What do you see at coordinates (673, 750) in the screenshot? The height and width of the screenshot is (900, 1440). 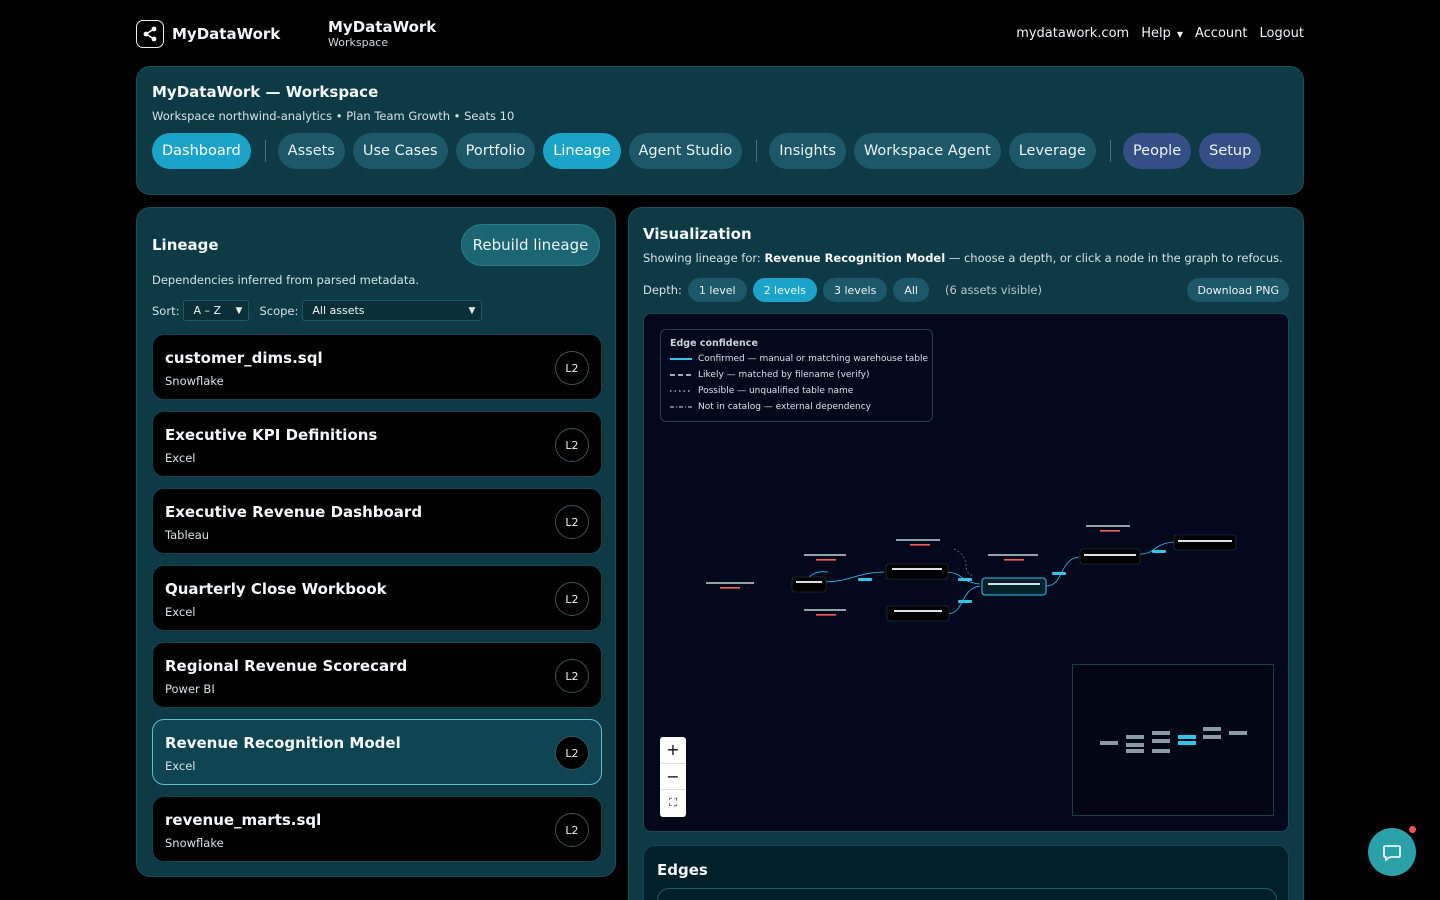 I see `zoom-in-button: +` at bounding box center [673, 750].